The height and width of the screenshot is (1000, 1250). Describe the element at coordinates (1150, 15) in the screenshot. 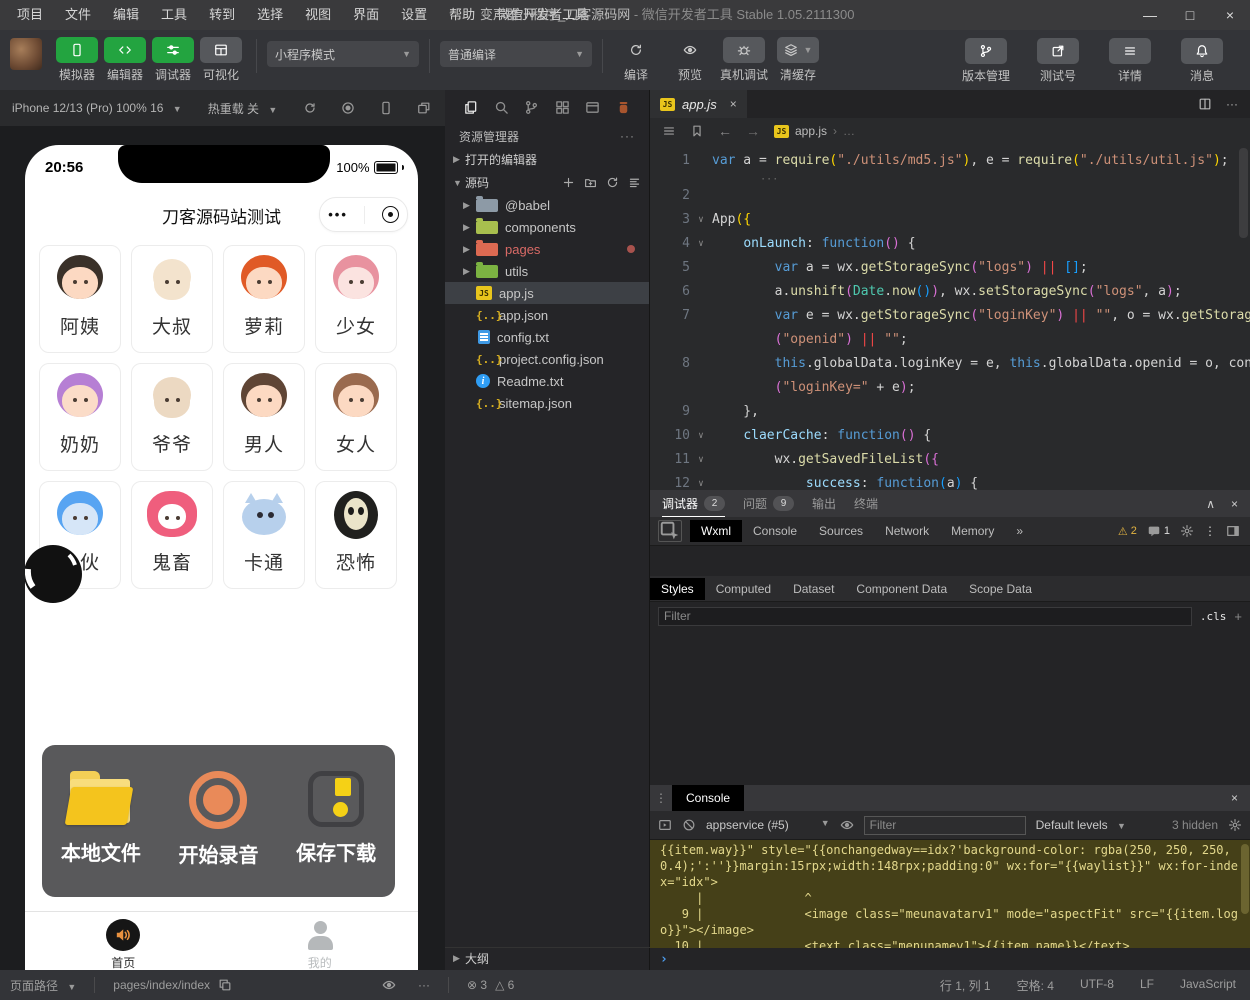

I see `minimize-button: —` at that location.